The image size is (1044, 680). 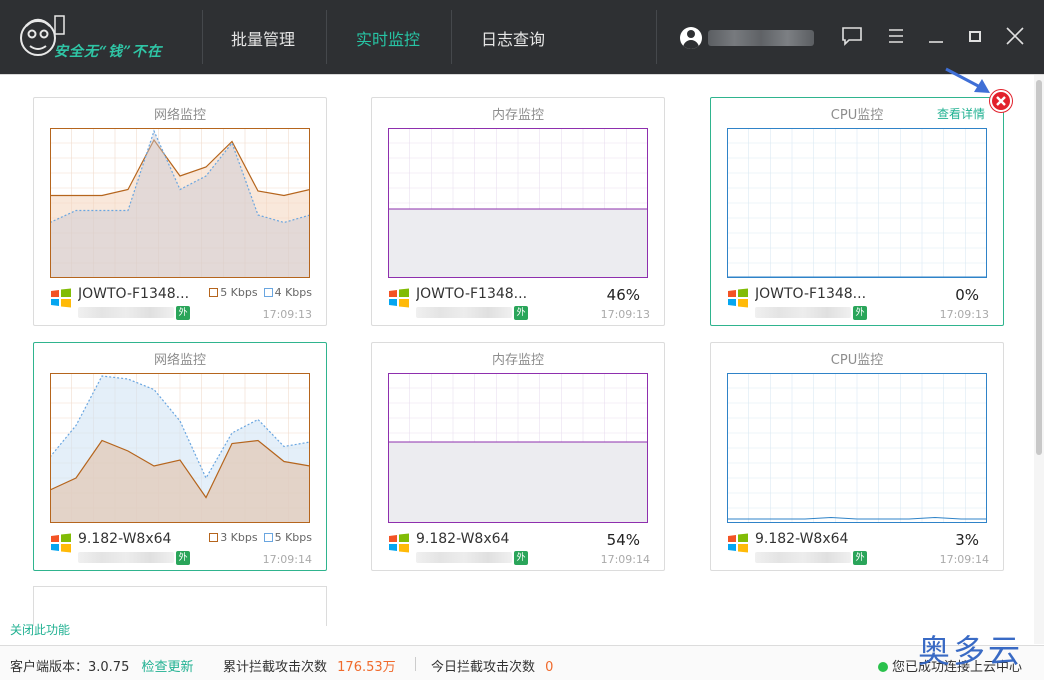 I want to click on message-icon, so click(x=852, y=36).